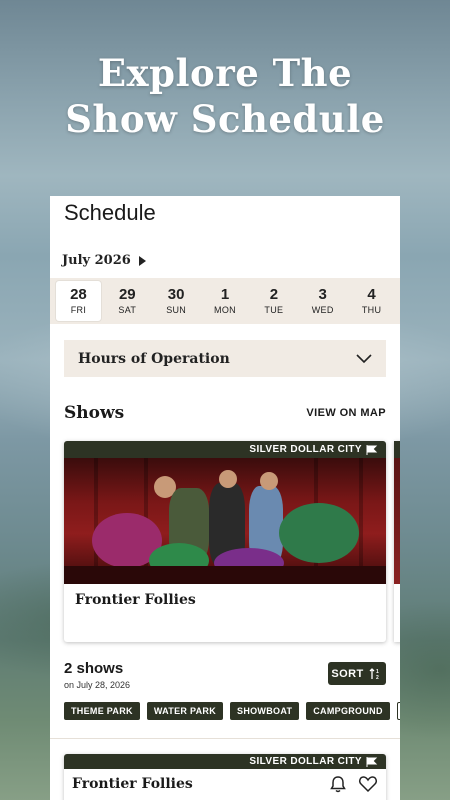 The height and width of the screenshot is (800, 450). What do you see at coordinates (225, 96) in the screenshot?
I see `hero-heading: Explore The Show Schedule` at bounding box center [225, 96].